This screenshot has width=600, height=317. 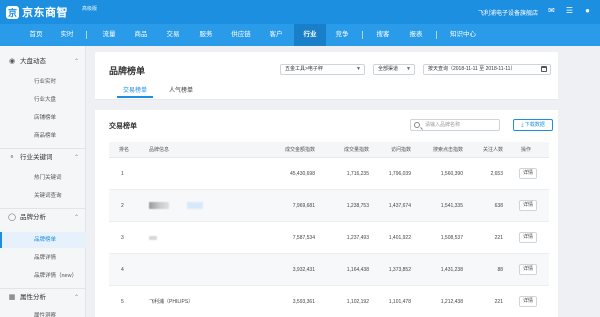 I want to click on chevron-up-icon: ⌃, so click(x=77, y=298).